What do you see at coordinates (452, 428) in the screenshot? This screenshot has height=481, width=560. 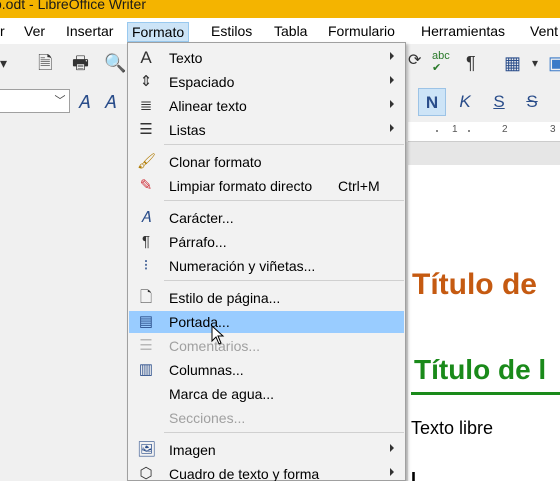 I see `body-paragraph: Texto libre` at bounding box center [452, 428].